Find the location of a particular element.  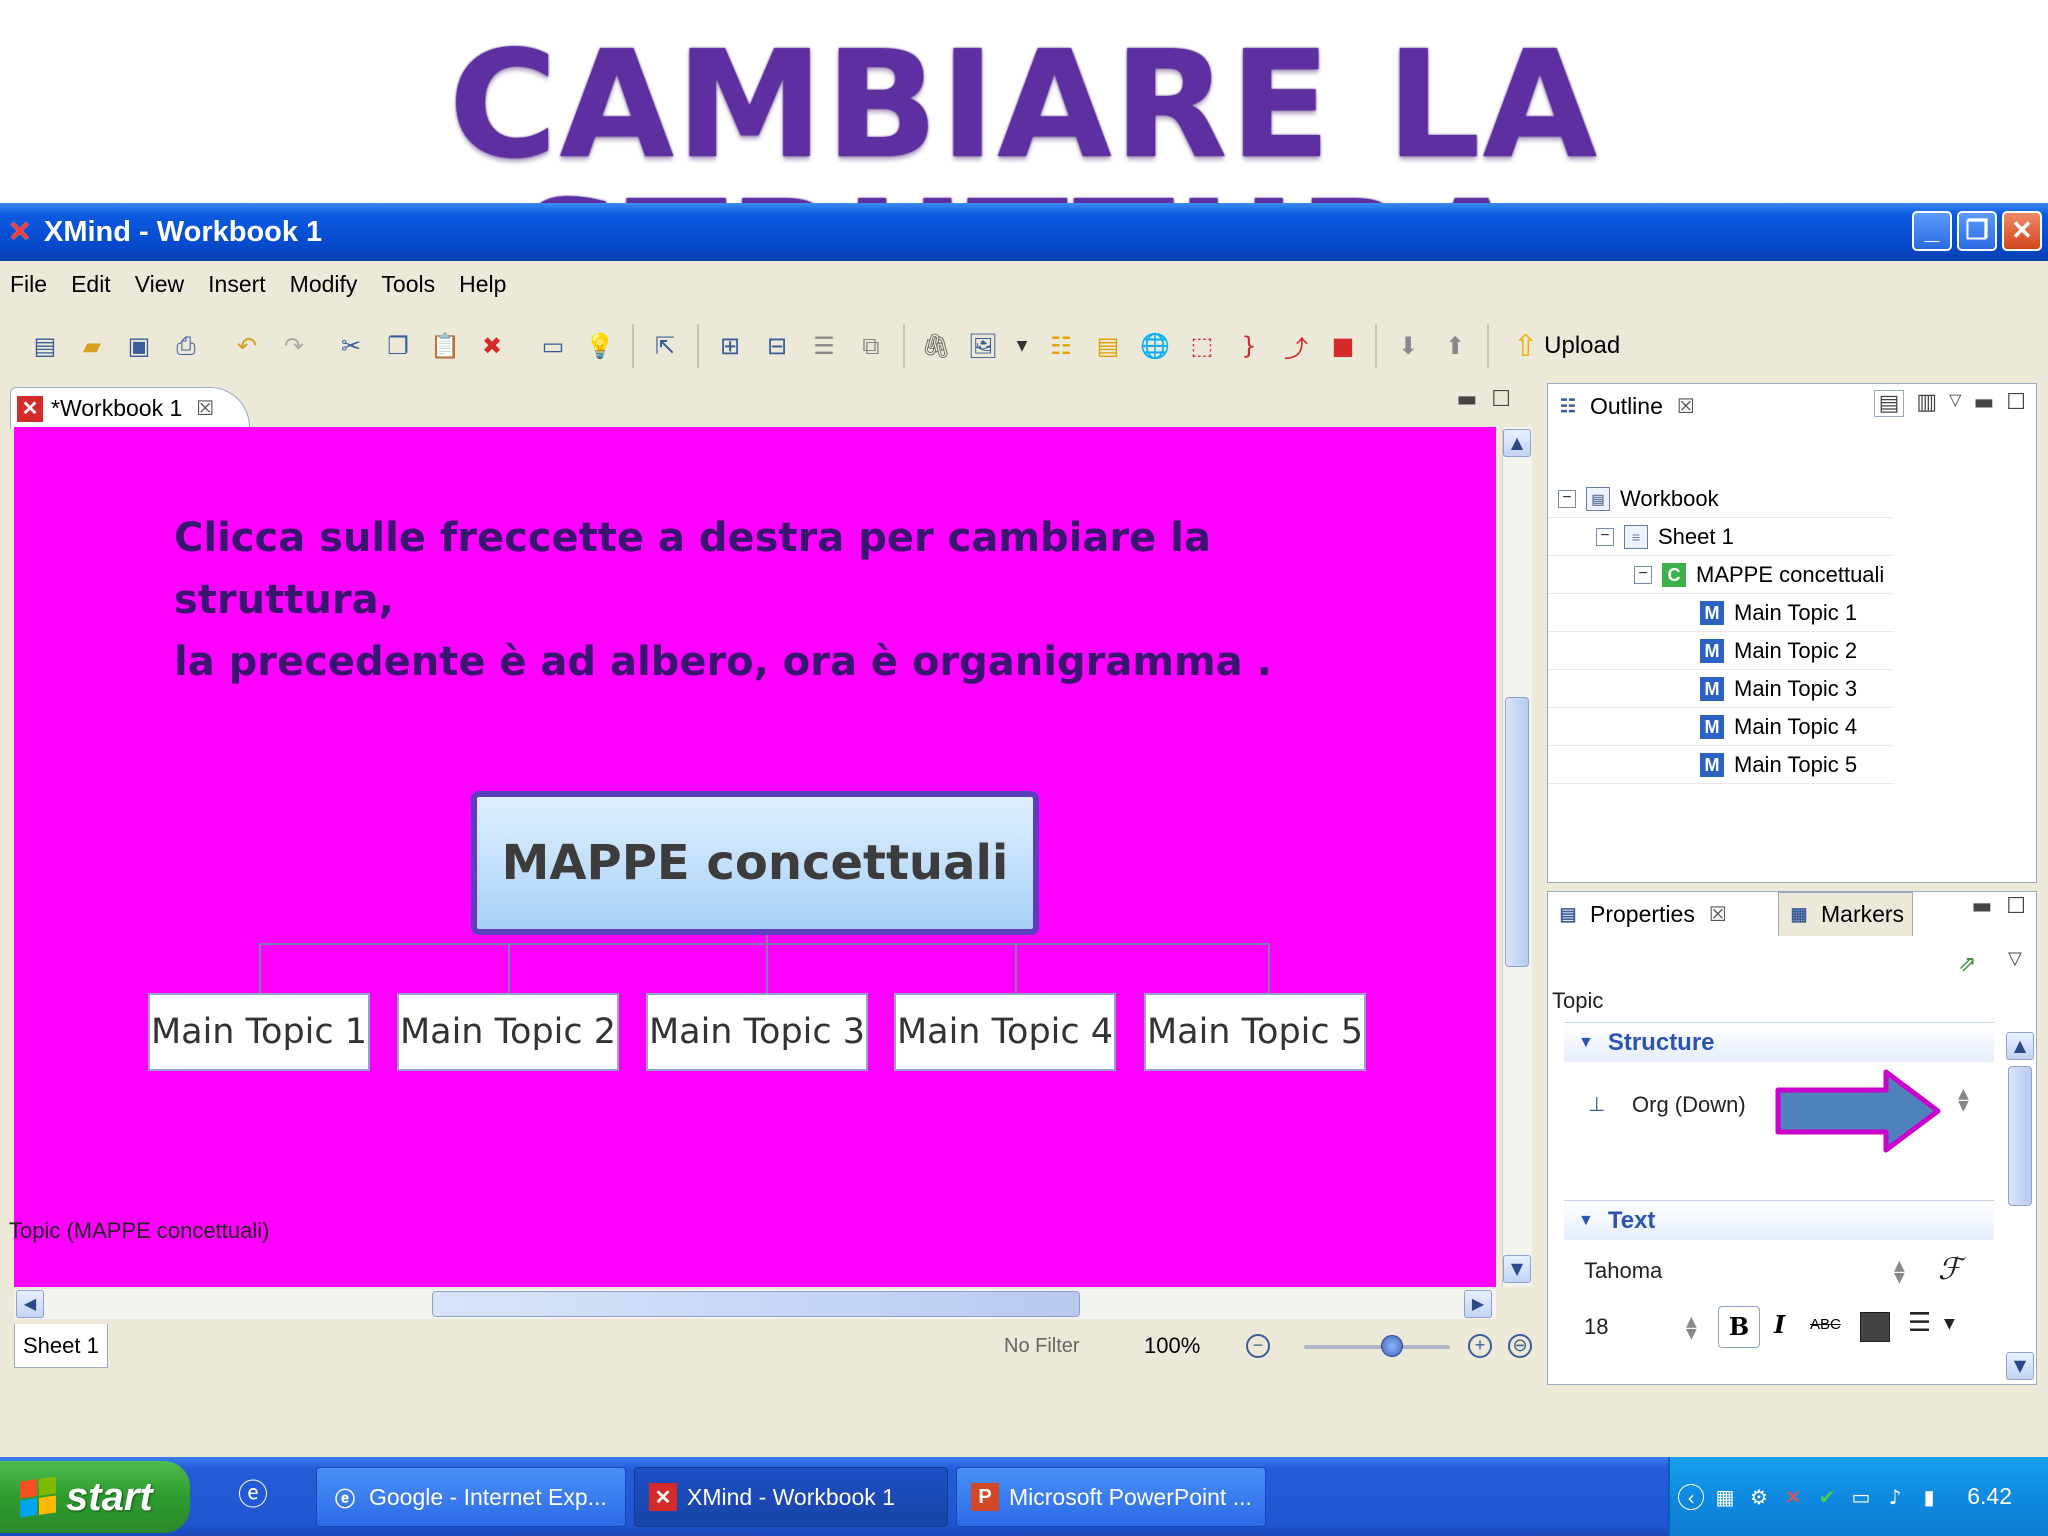

new-workbook-icon: ▤ is located at coordinates (45, 346).